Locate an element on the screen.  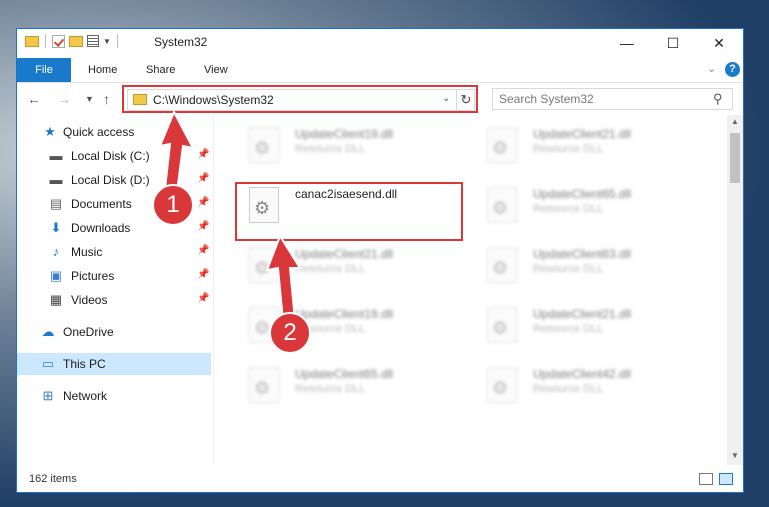
sidebar-item-onedrive: ☁ OneDrive is located at coordinates (114, 332).